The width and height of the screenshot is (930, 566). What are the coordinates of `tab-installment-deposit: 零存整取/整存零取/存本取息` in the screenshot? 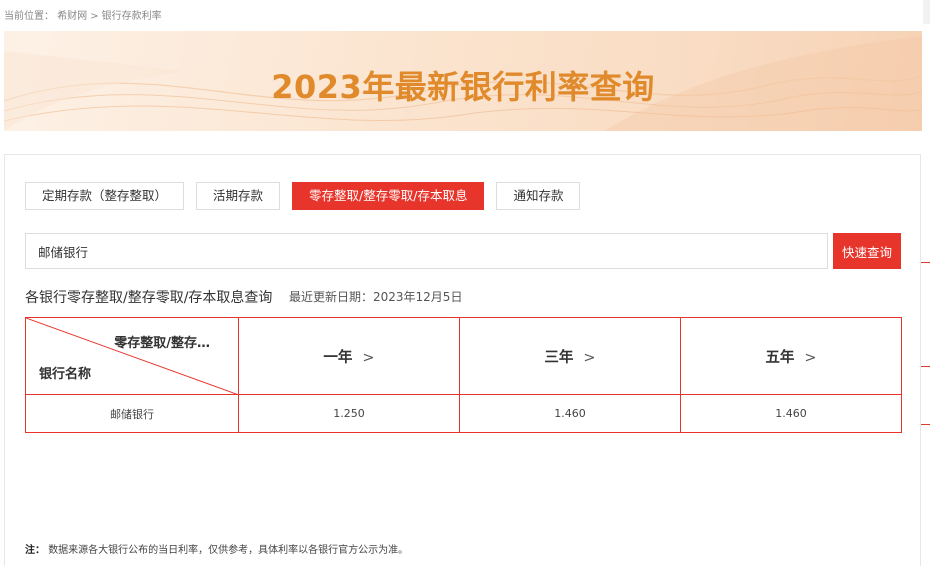 It's located at (388, 196).